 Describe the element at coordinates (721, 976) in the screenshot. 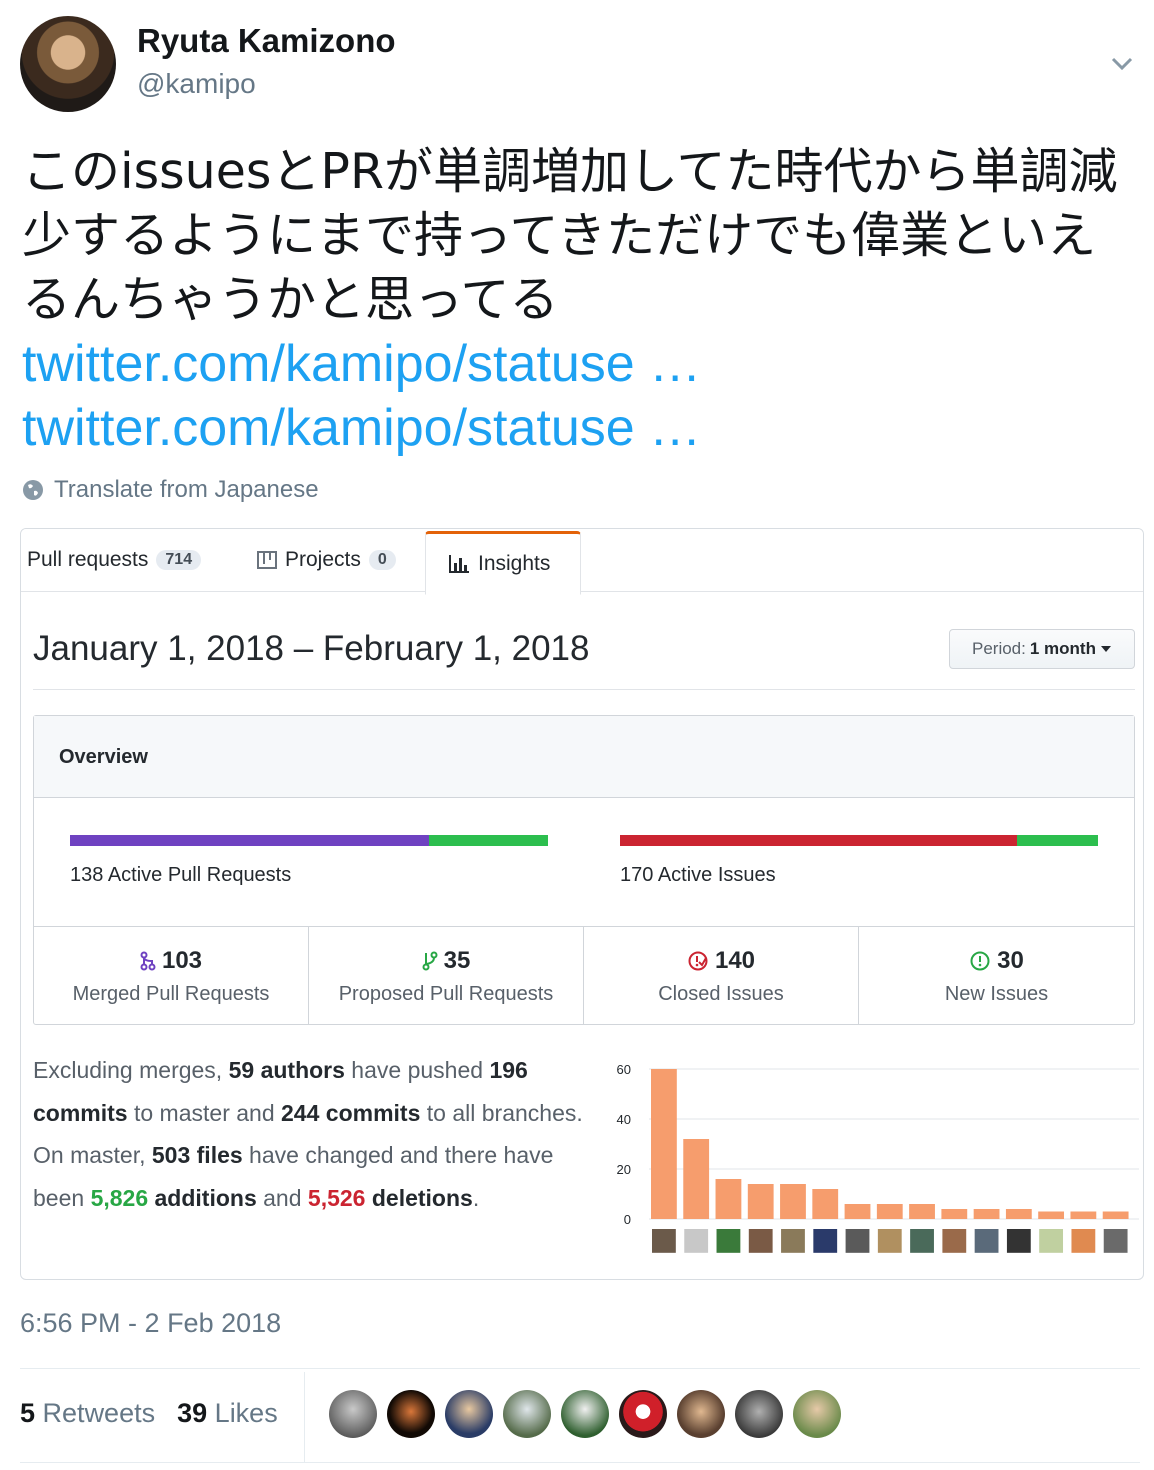

I see `stat-closed-issues: 140 Closed Issues` at that location.